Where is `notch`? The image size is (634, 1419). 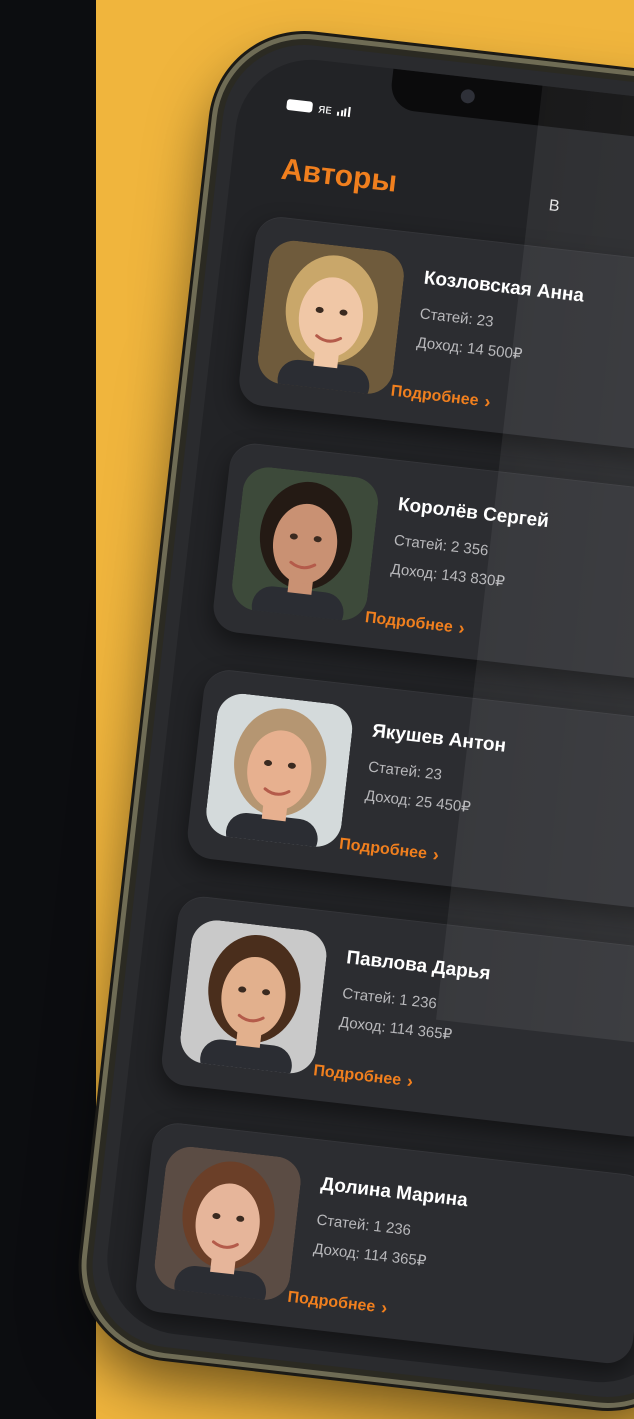
notch is located at coordinates (511, 105).